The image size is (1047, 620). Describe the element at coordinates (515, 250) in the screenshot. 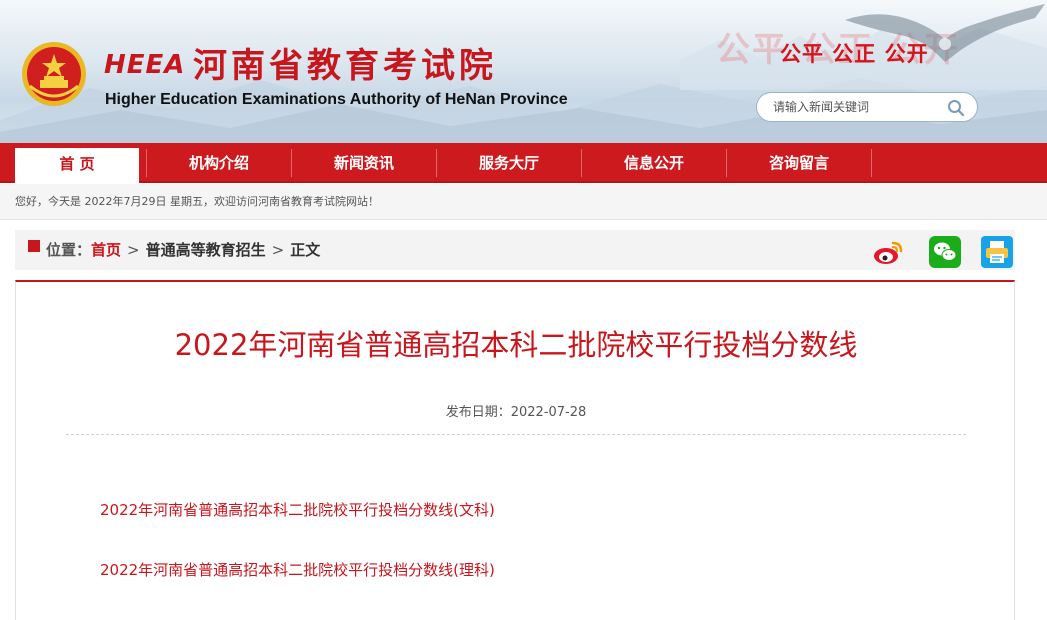

I see `breadcrumb-bar: 位置：首页 > 普通高等教育招生 > 正文` at that location.